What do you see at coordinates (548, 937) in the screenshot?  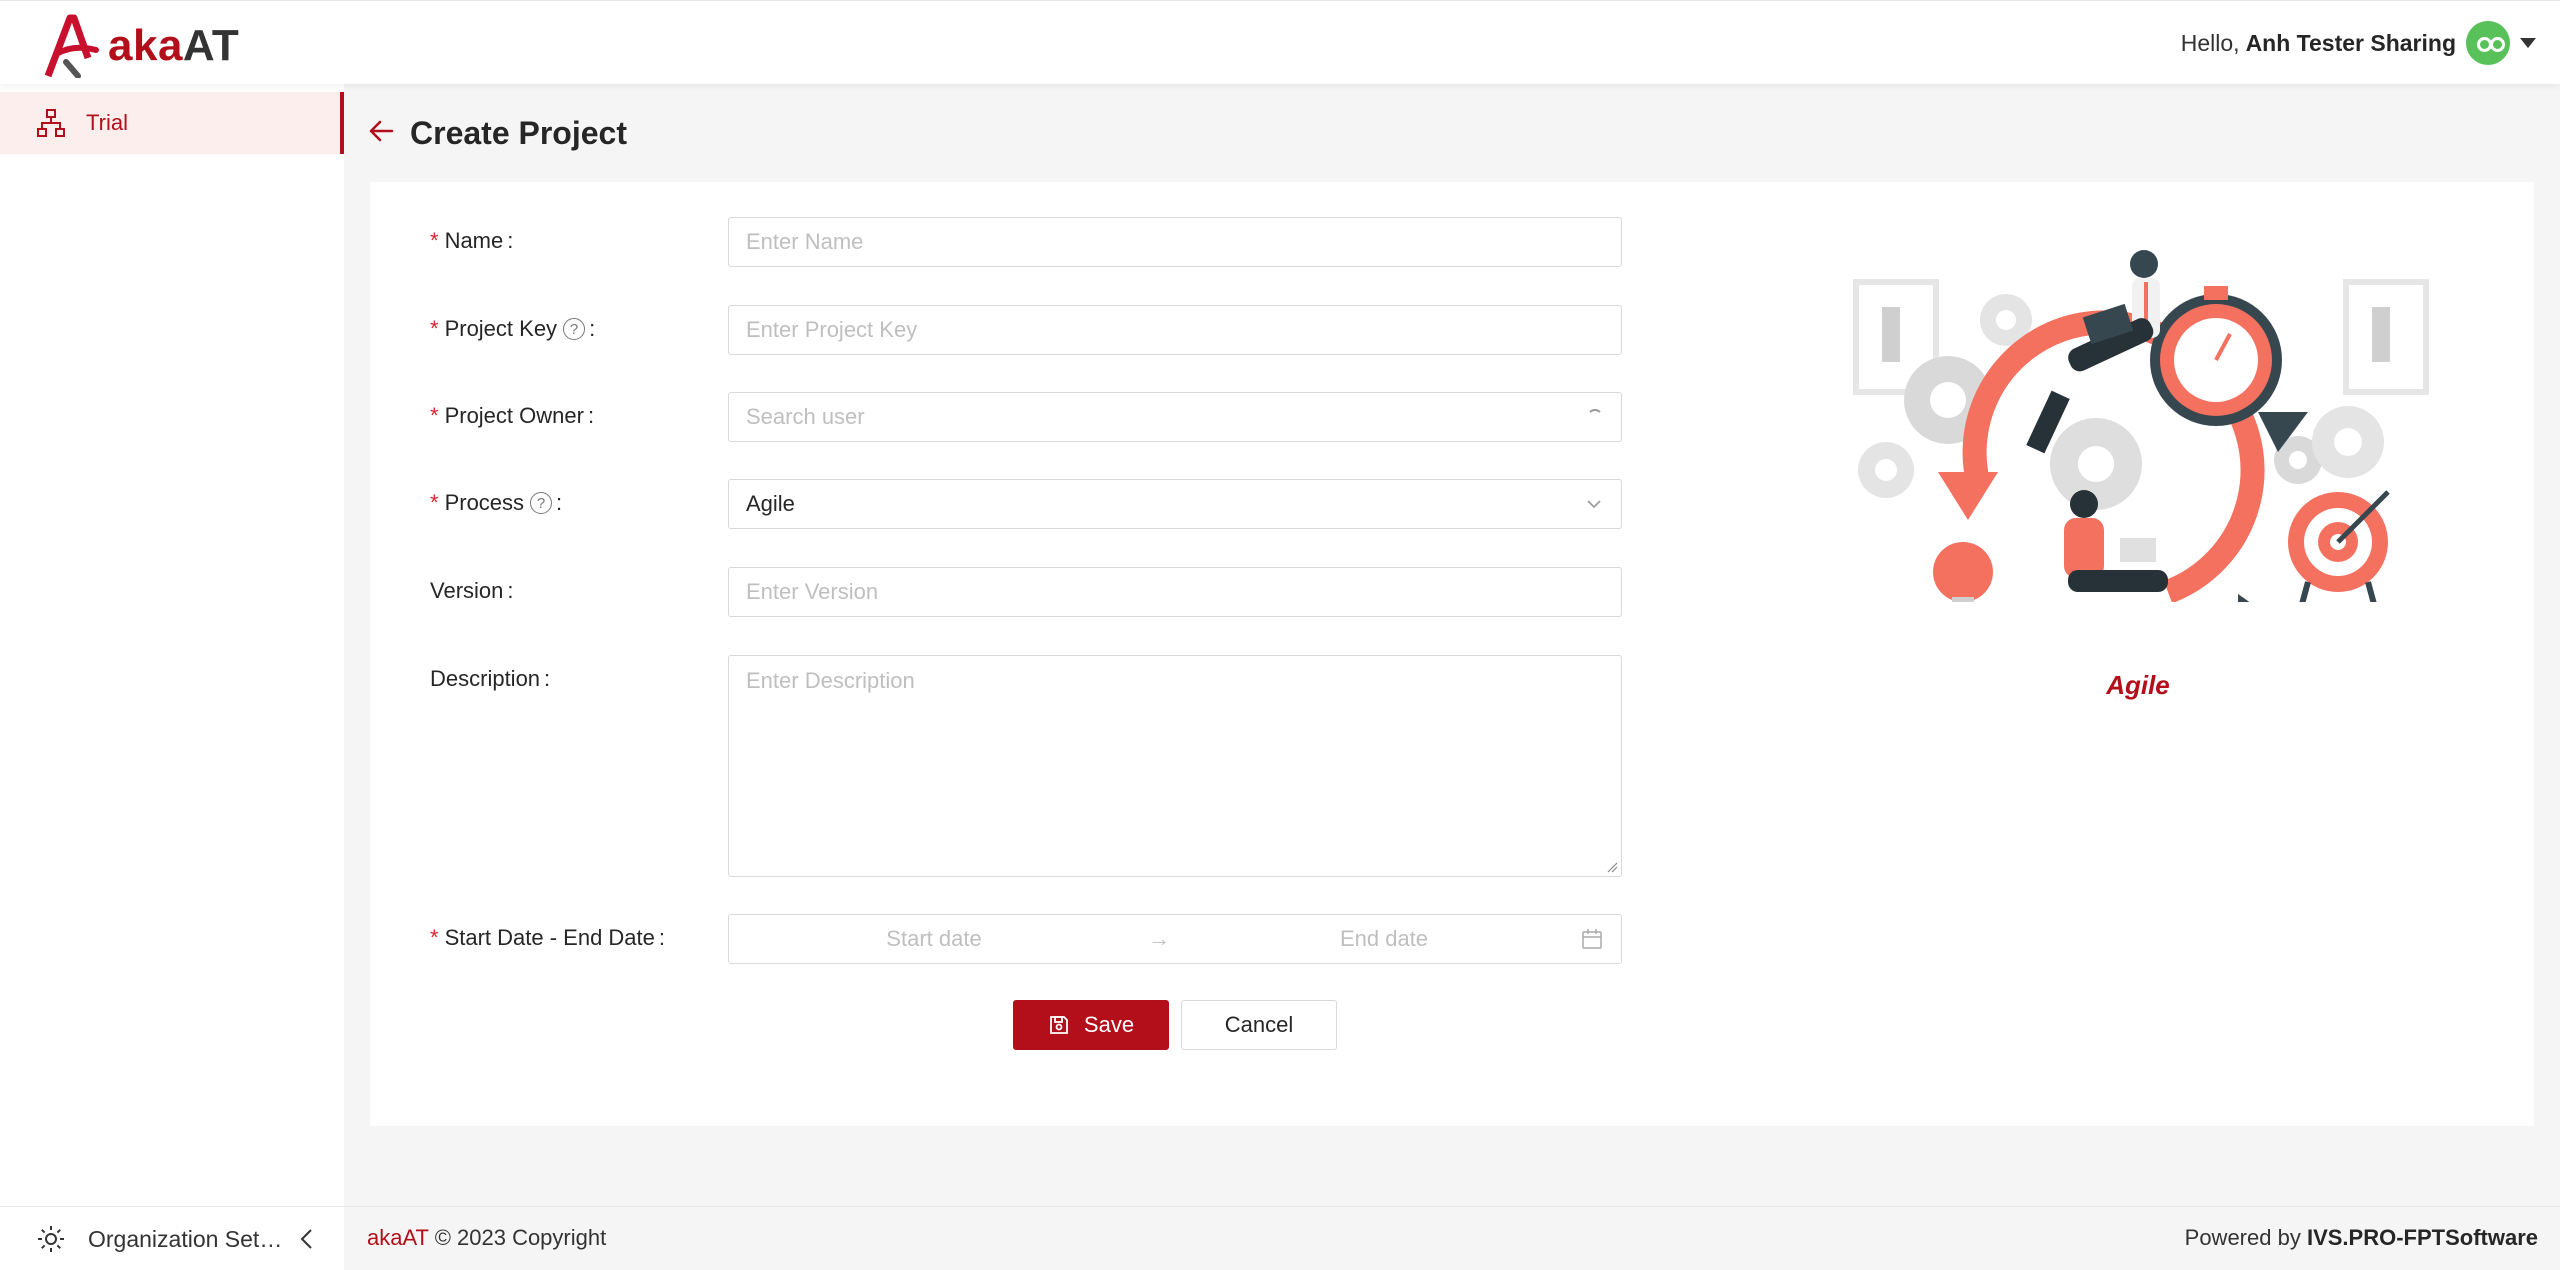 I see `date-range-label: * Start Date - End Date:` at bounding box center [548, 937].